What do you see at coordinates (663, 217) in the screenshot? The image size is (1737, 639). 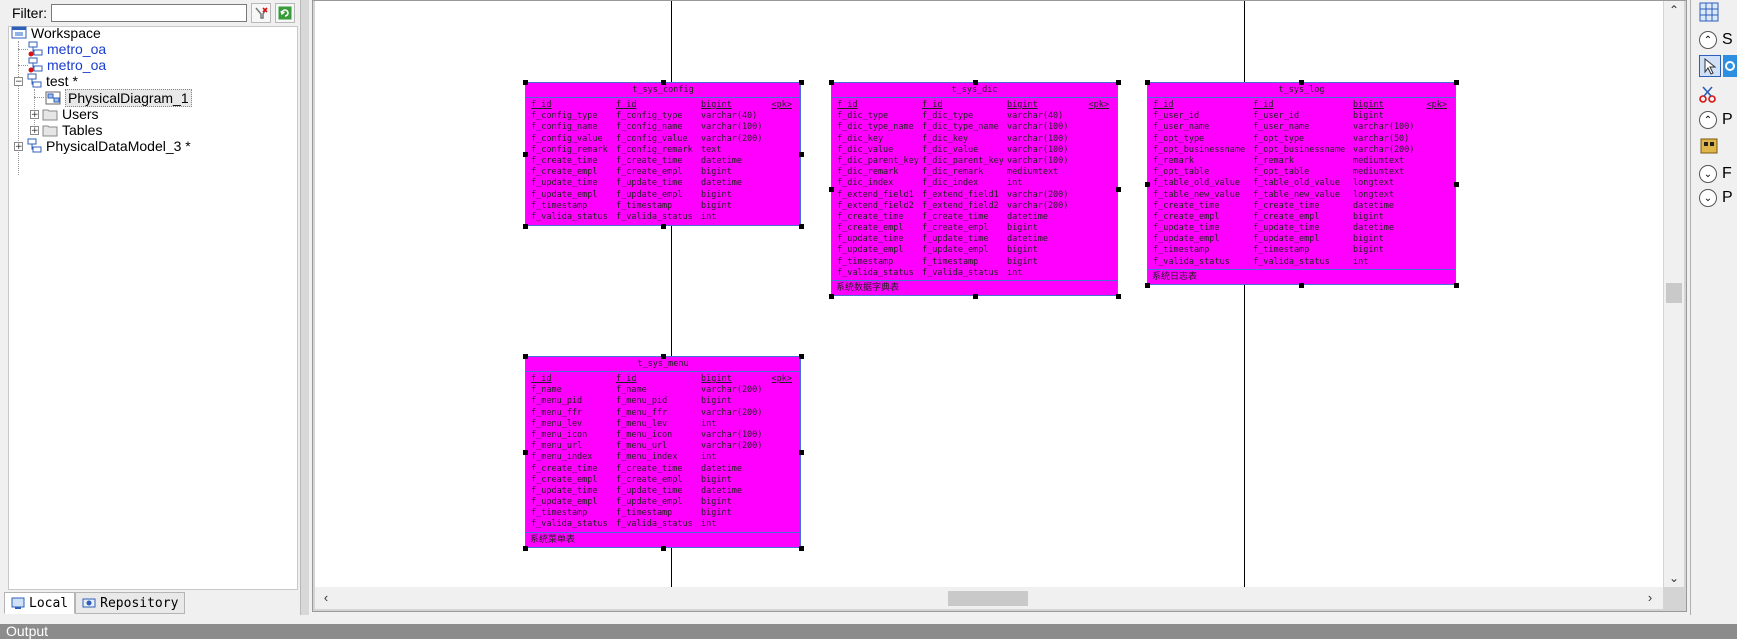 I see `entity-row: f_valida_status f_valida_status int` at bounding box center [663, 217].